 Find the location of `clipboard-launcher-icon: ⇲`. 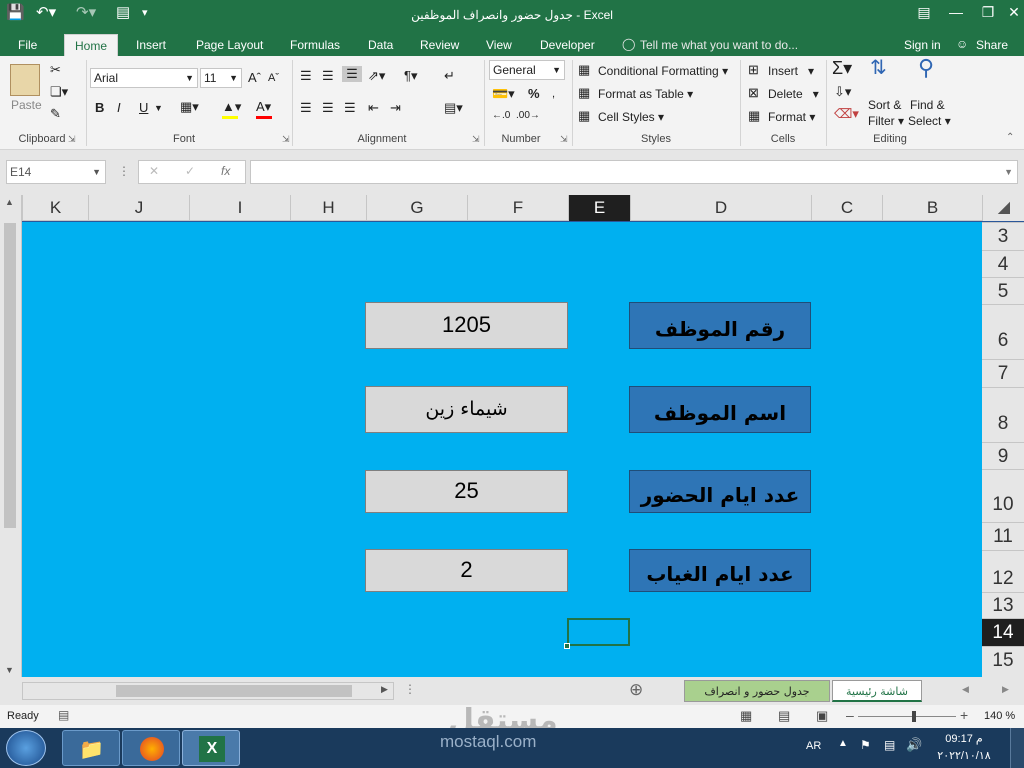

clipboard-launcher-icon: ⇲ is located at coordinates (72, 139).